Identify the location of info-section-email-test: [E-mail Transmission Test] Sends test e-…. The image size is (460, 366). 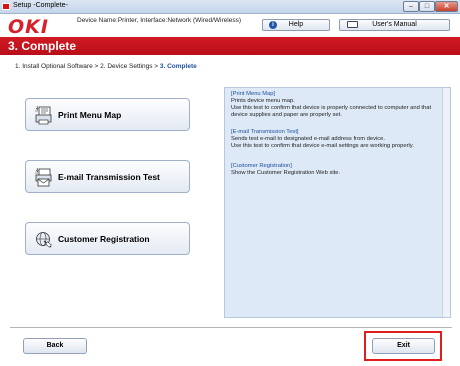
(335, 139).